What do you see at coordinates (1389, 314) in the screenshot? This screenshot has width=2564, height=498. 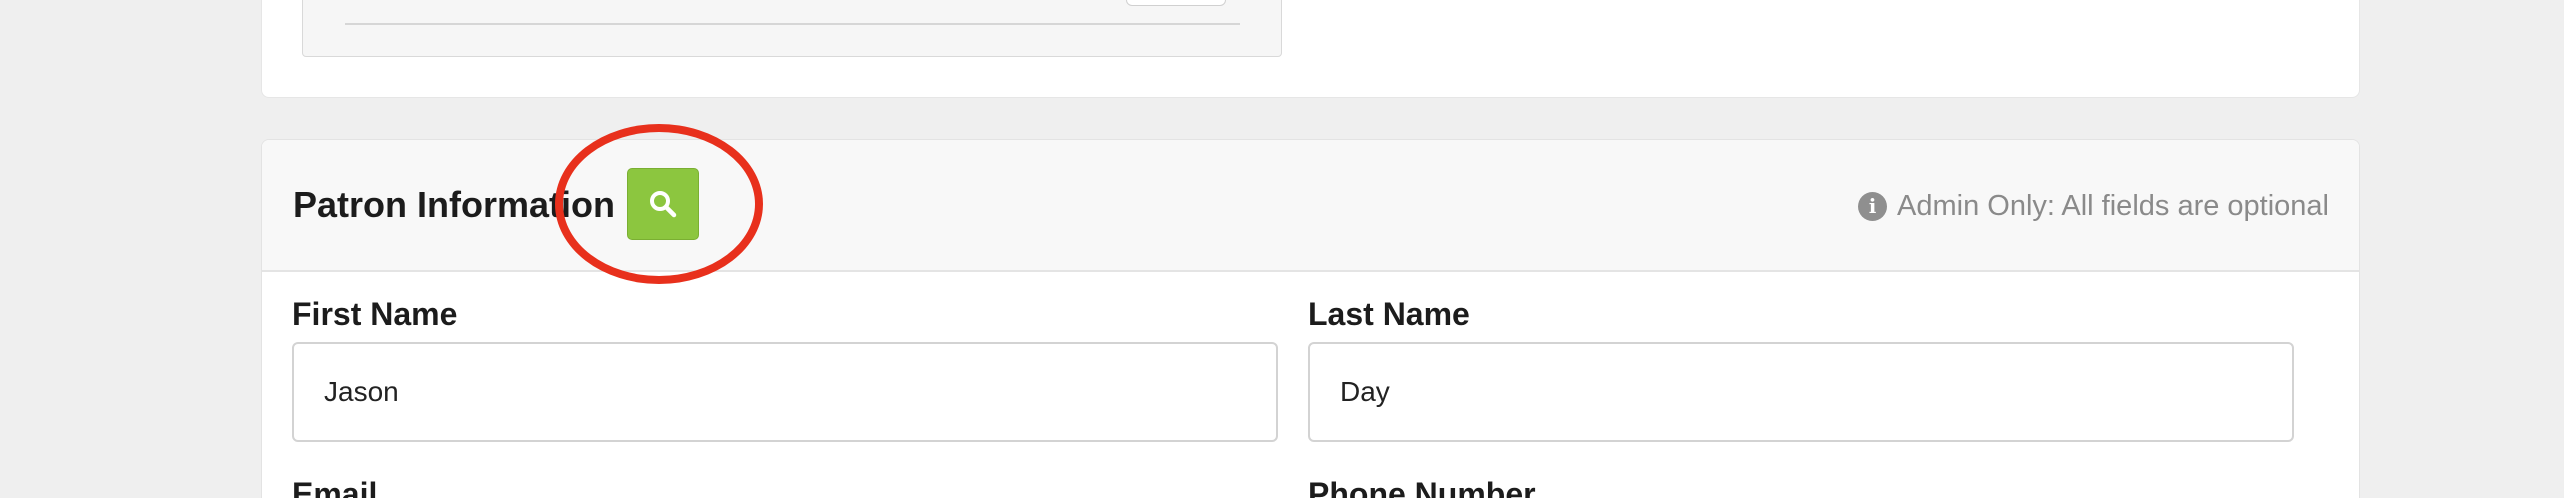 I see `last-name-label: Last Name` at bounding box center [1389, 314].